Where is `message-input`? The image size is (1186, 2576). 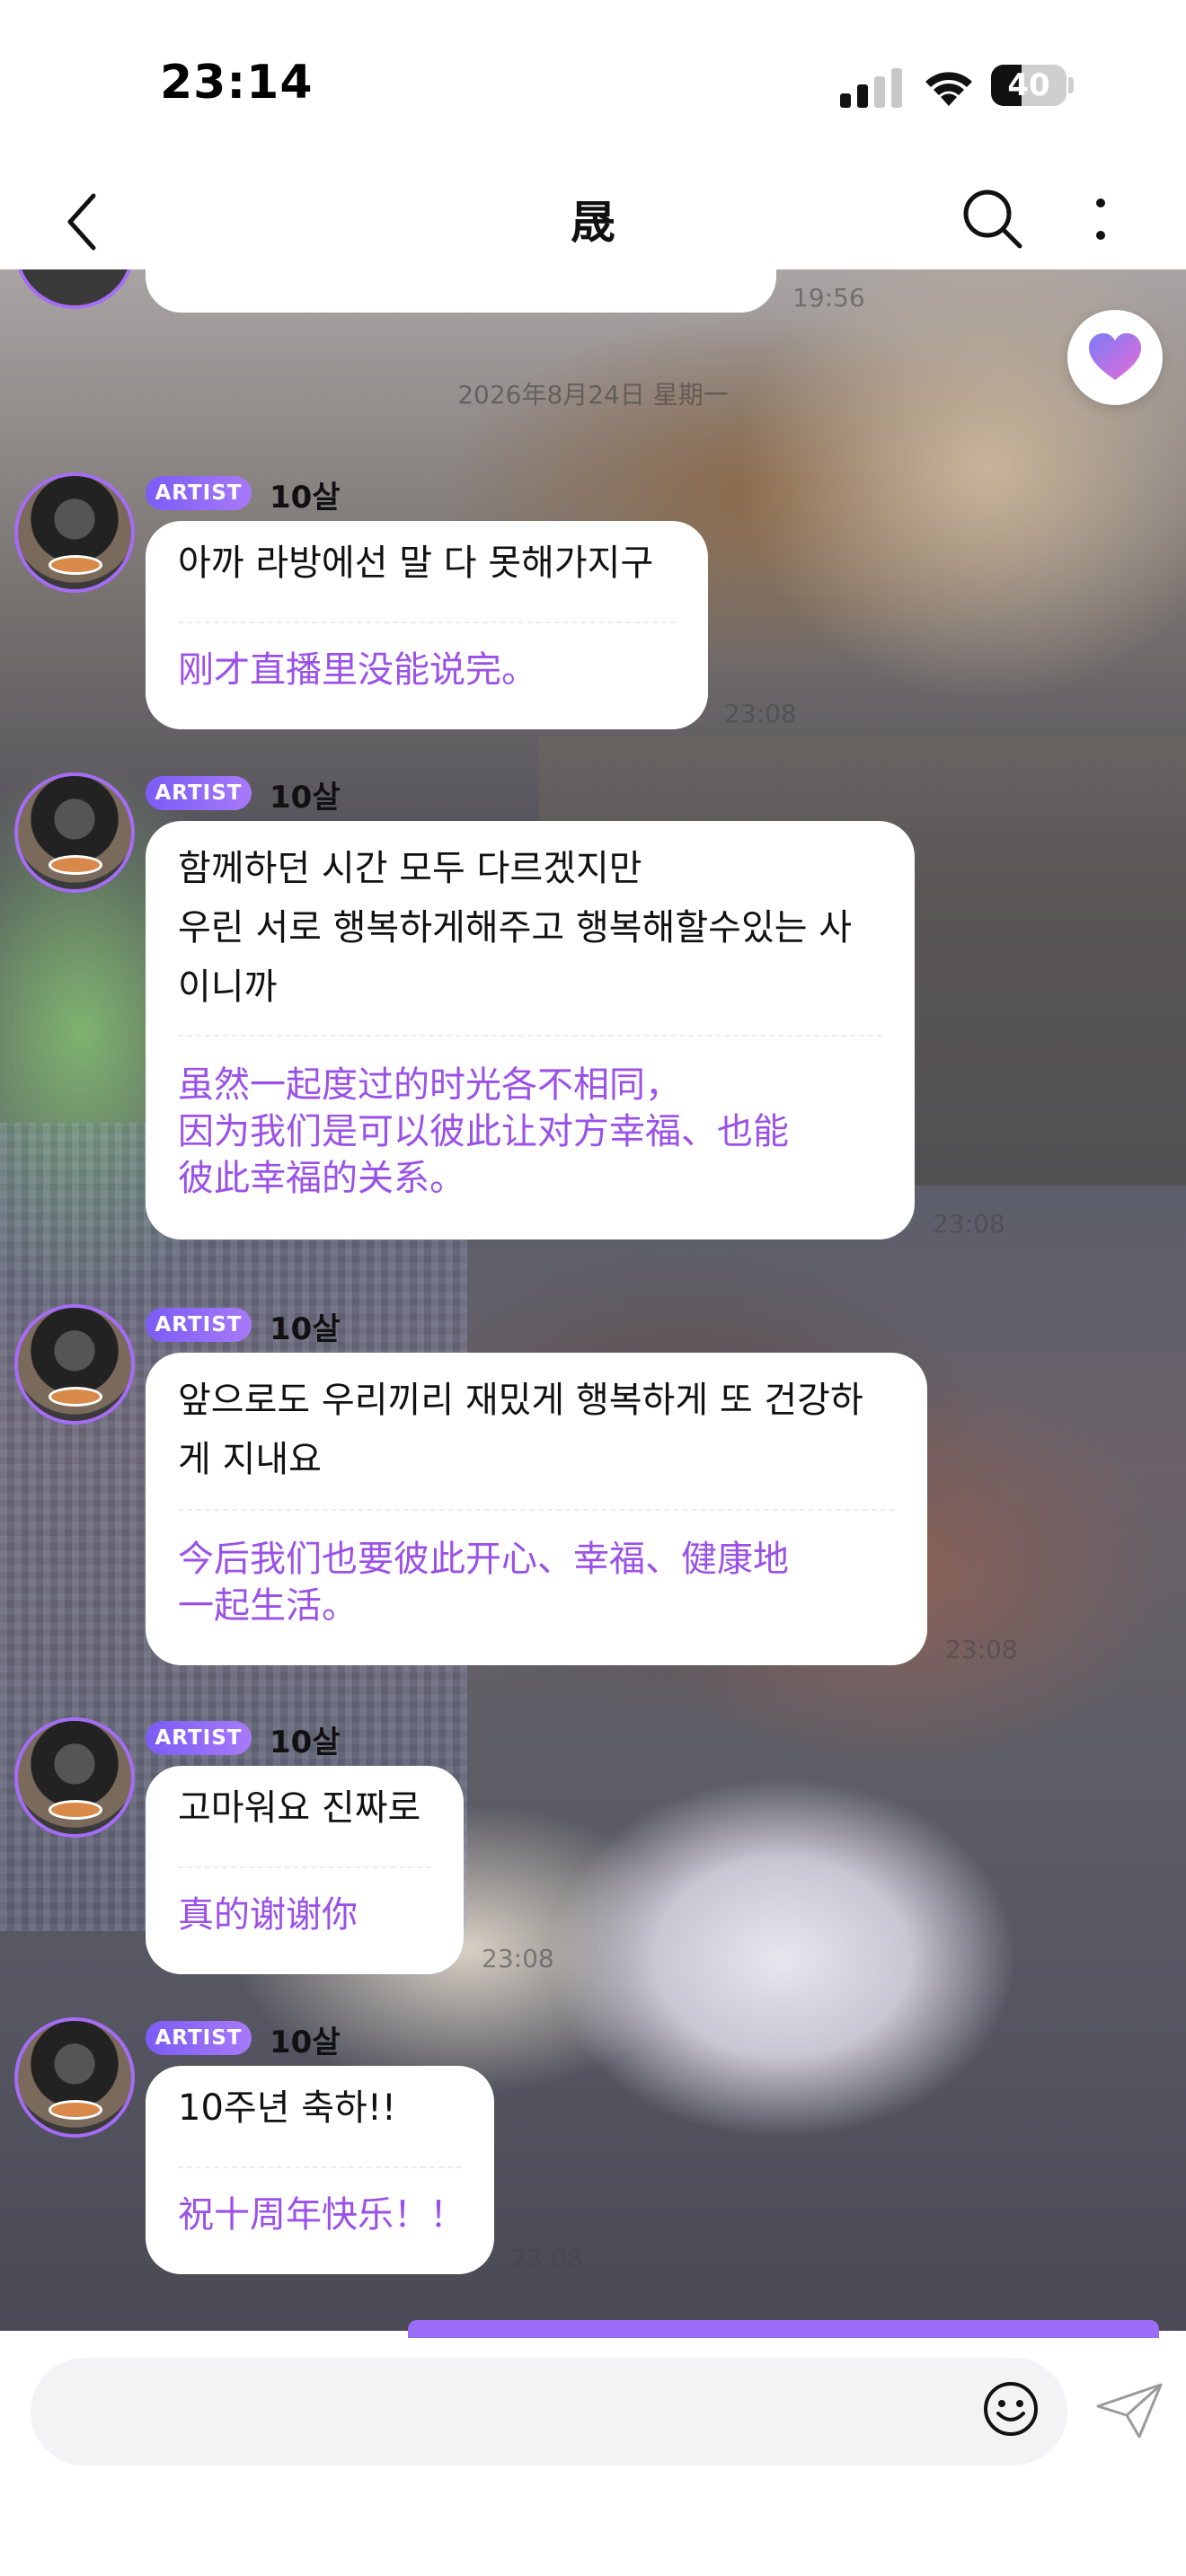 message-input is located at coordinates (549, 2412).